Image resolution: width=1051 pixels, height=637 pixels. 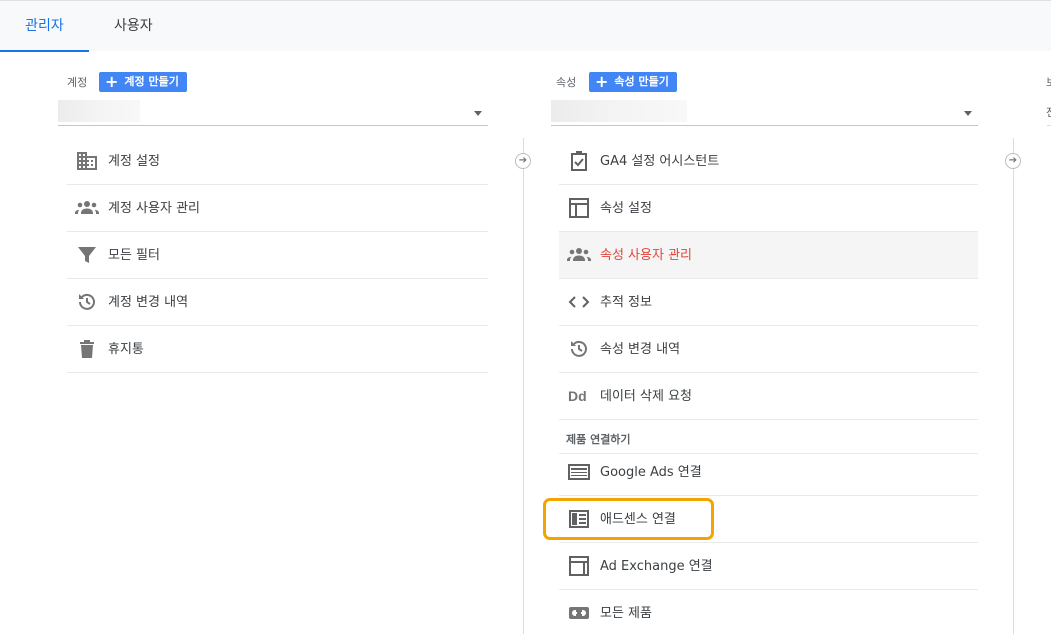 I want to click on account-label: 계정, so click(x=77, y=82).